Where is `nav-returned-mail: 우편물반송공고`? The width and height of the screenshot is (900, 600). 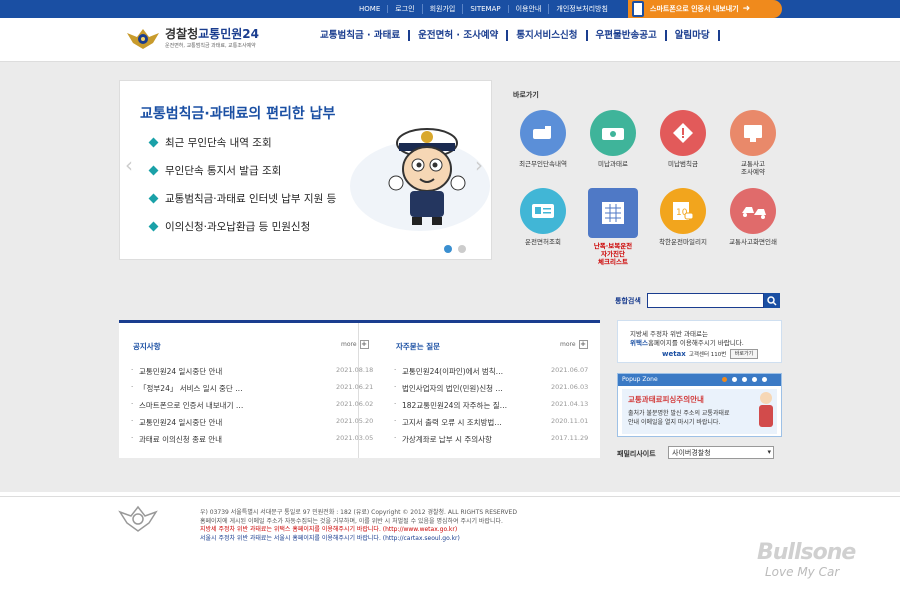
nav-returned-mail: 우편물반송공고 is located at coordinates (627, 35).